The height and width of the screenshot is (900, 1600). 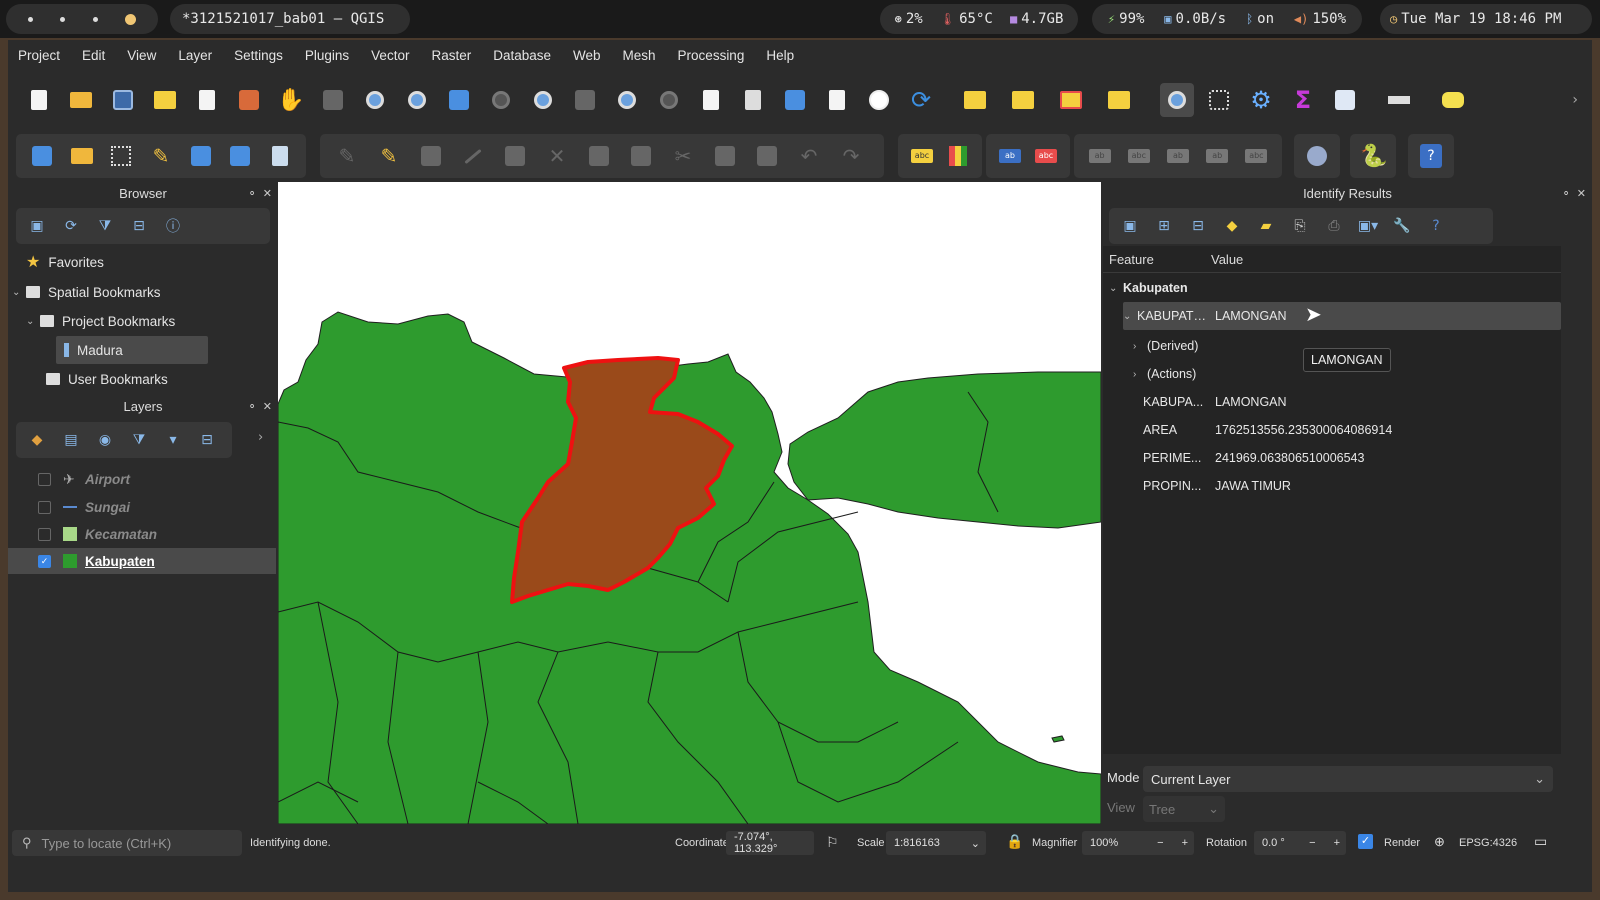 I want to click on new-bookmark-button, so click(x=795, y=100).